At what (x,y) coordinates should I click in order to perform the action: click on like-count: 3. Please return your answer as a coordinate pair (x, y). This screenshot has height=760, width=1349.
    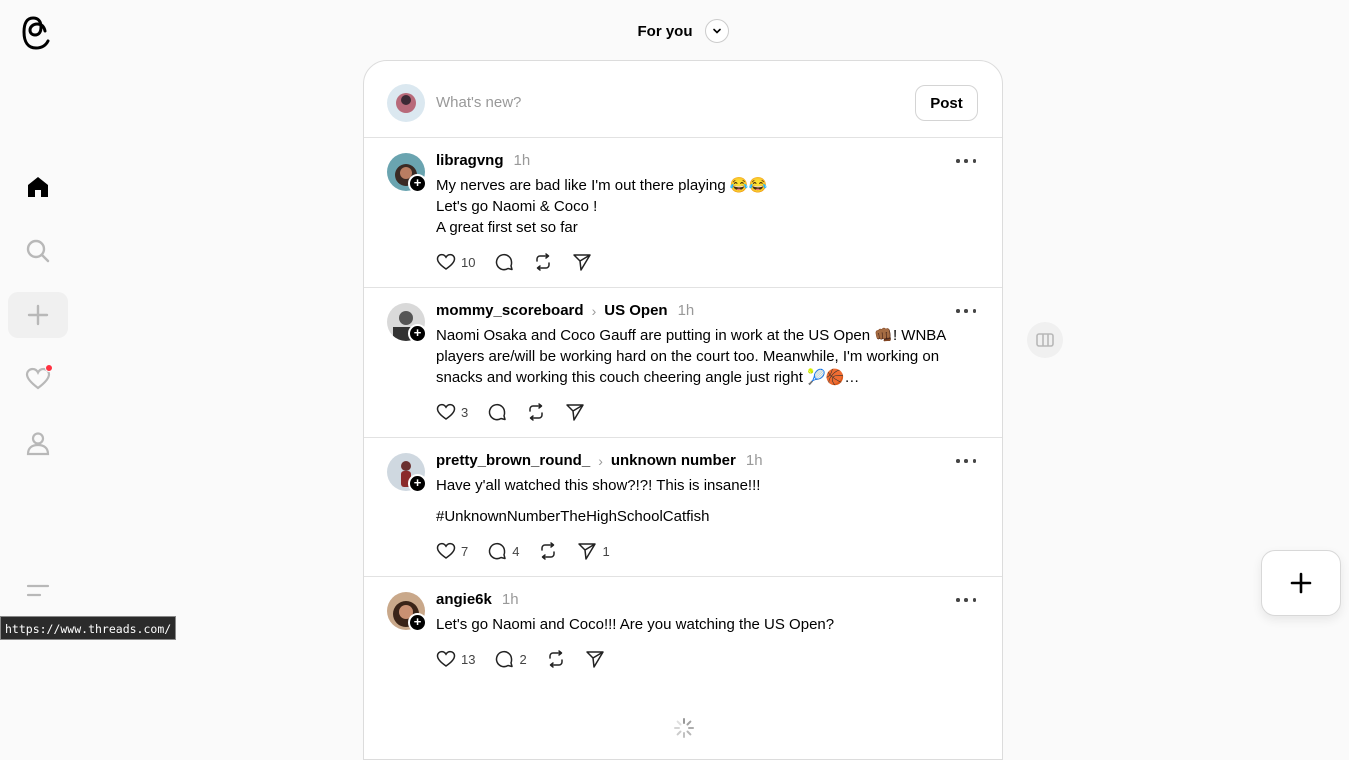
    Looking at the image, I should click on (465, 412).